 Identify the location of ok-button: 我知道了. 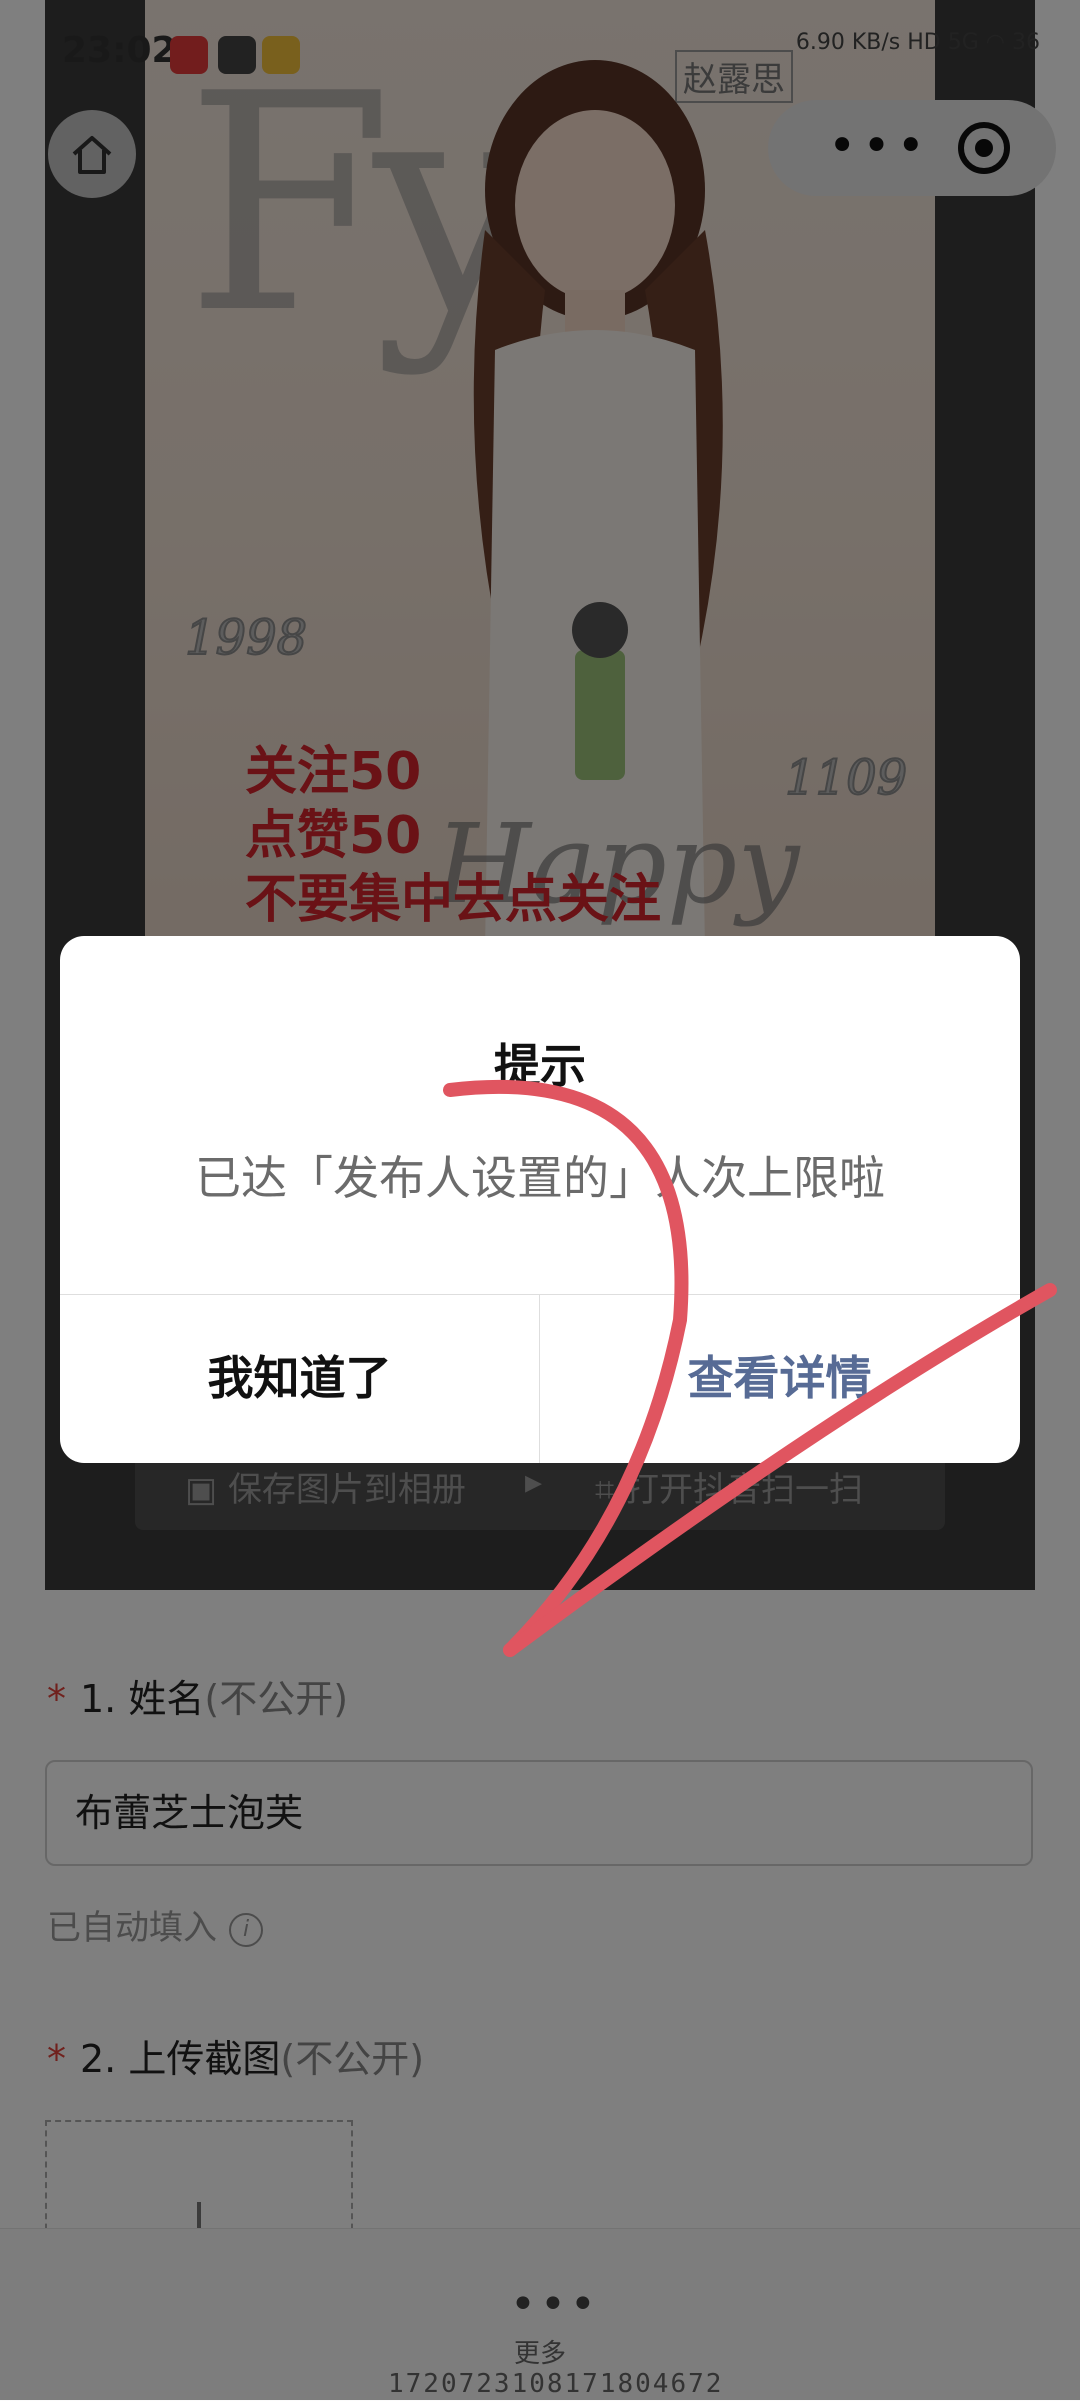
(299, 1378).